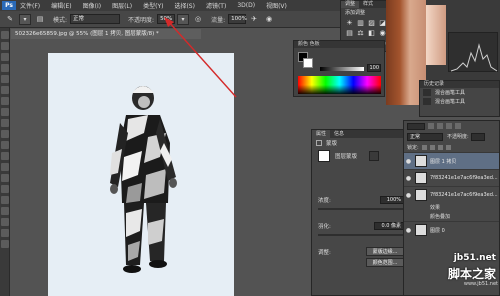  I want to click on layer-filter-kind, so click(416, 126).